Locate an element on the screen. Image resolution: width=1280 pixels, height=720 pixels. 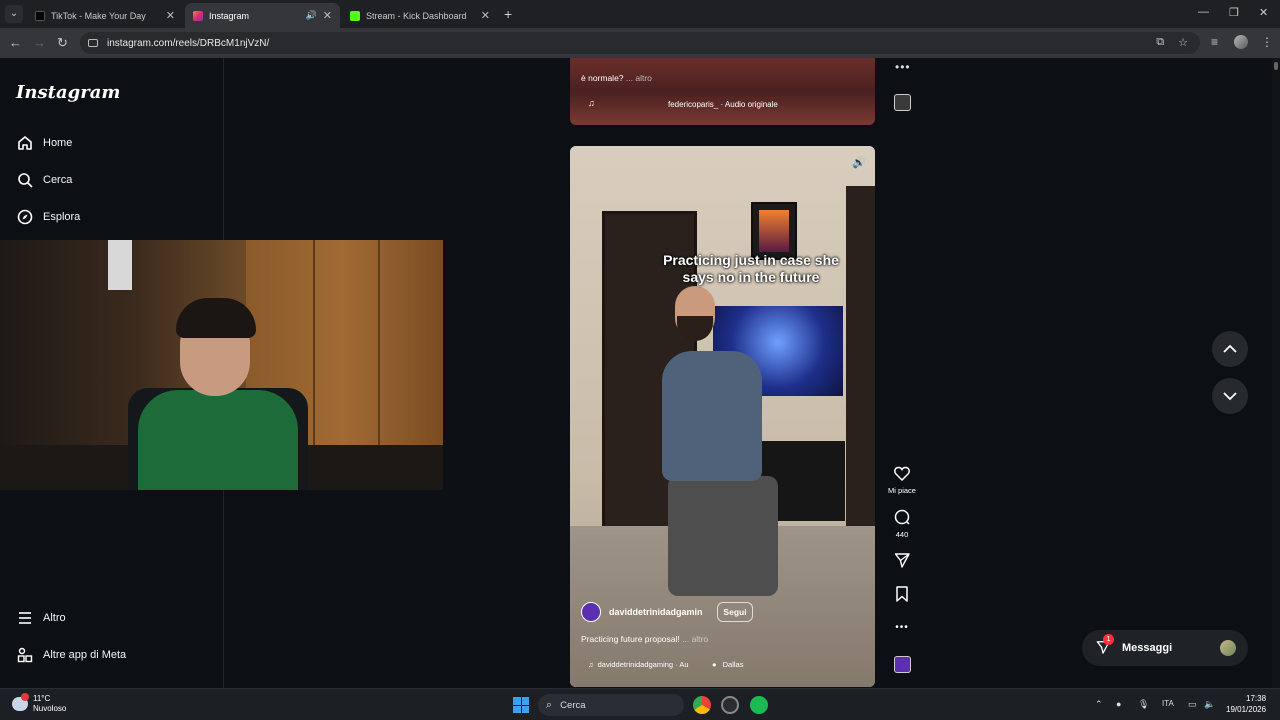
menu-icon is located at coordinates (25, 618).